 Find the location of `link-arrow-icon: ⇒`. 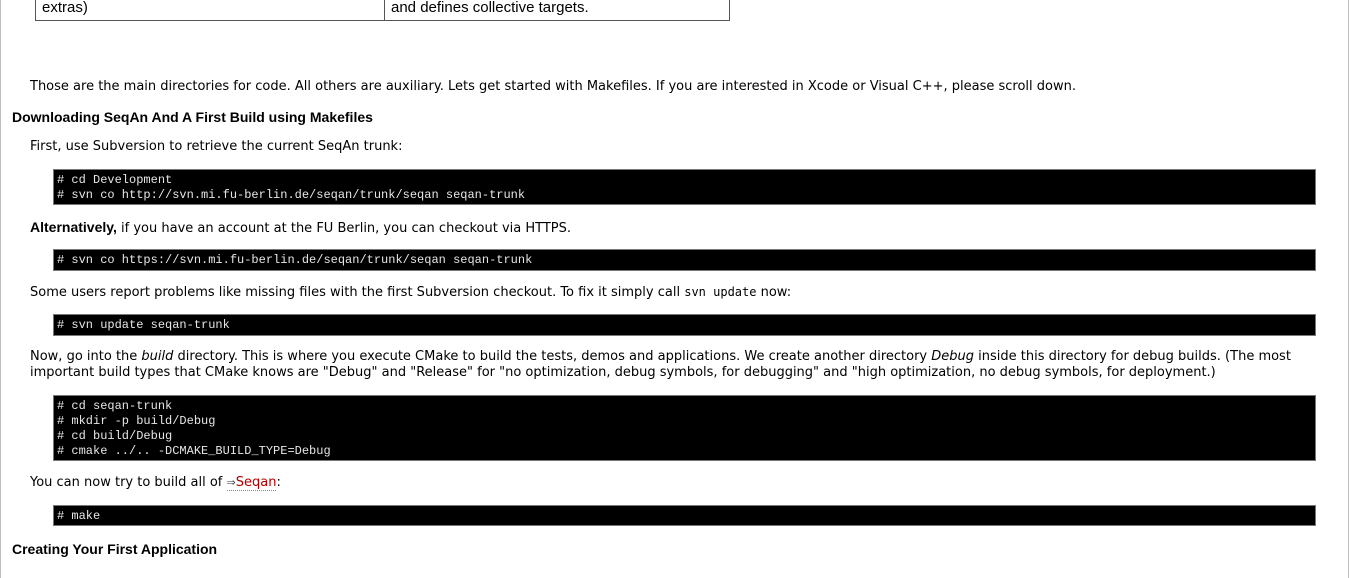

link-arrow-icon: ⇒ is located at coordinates (231, 482).